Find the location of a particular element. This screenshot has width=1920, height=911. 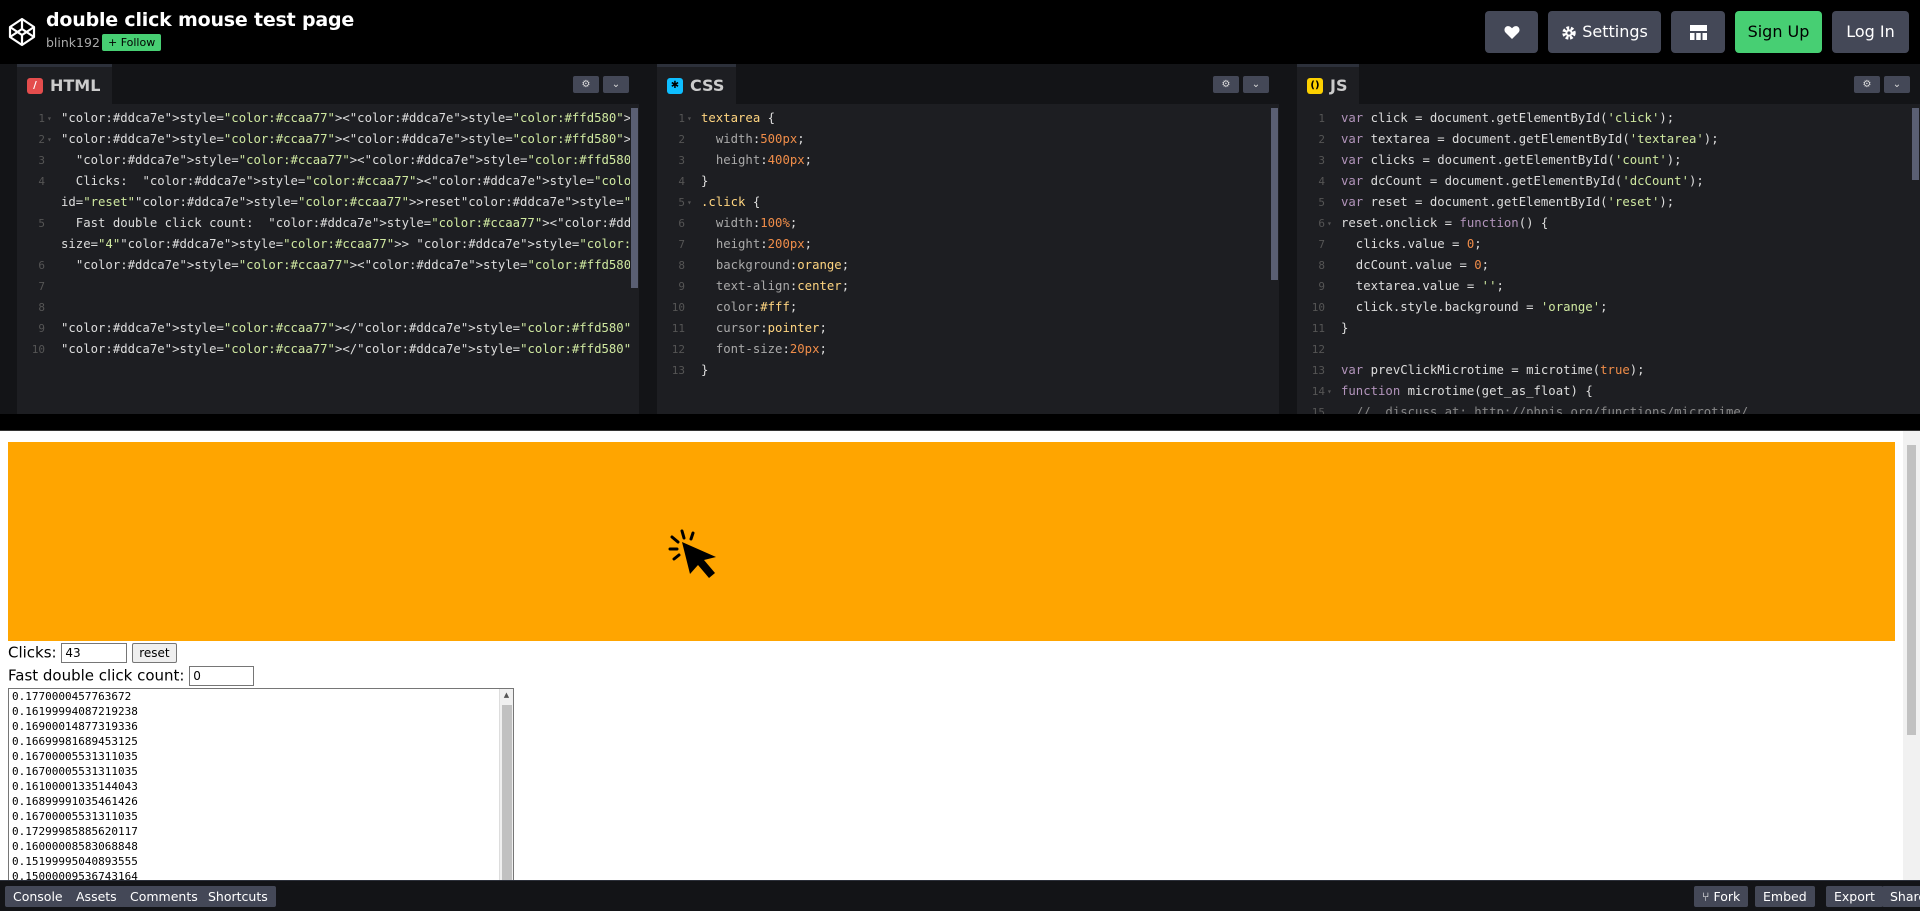

code-line: 11} is located at coordinates (1608, 328).